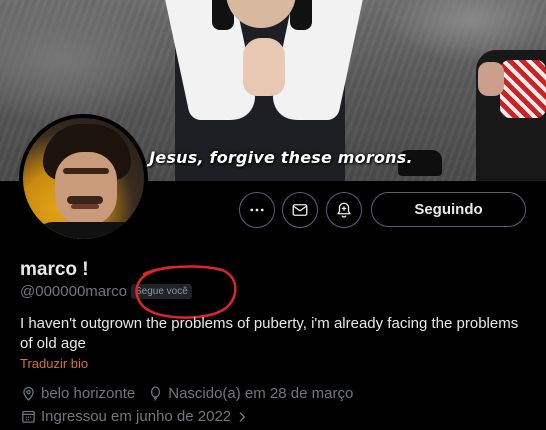  Describe the element at coordinates (28, 416) in the screenshot. I see `calendar-icon` at that location.